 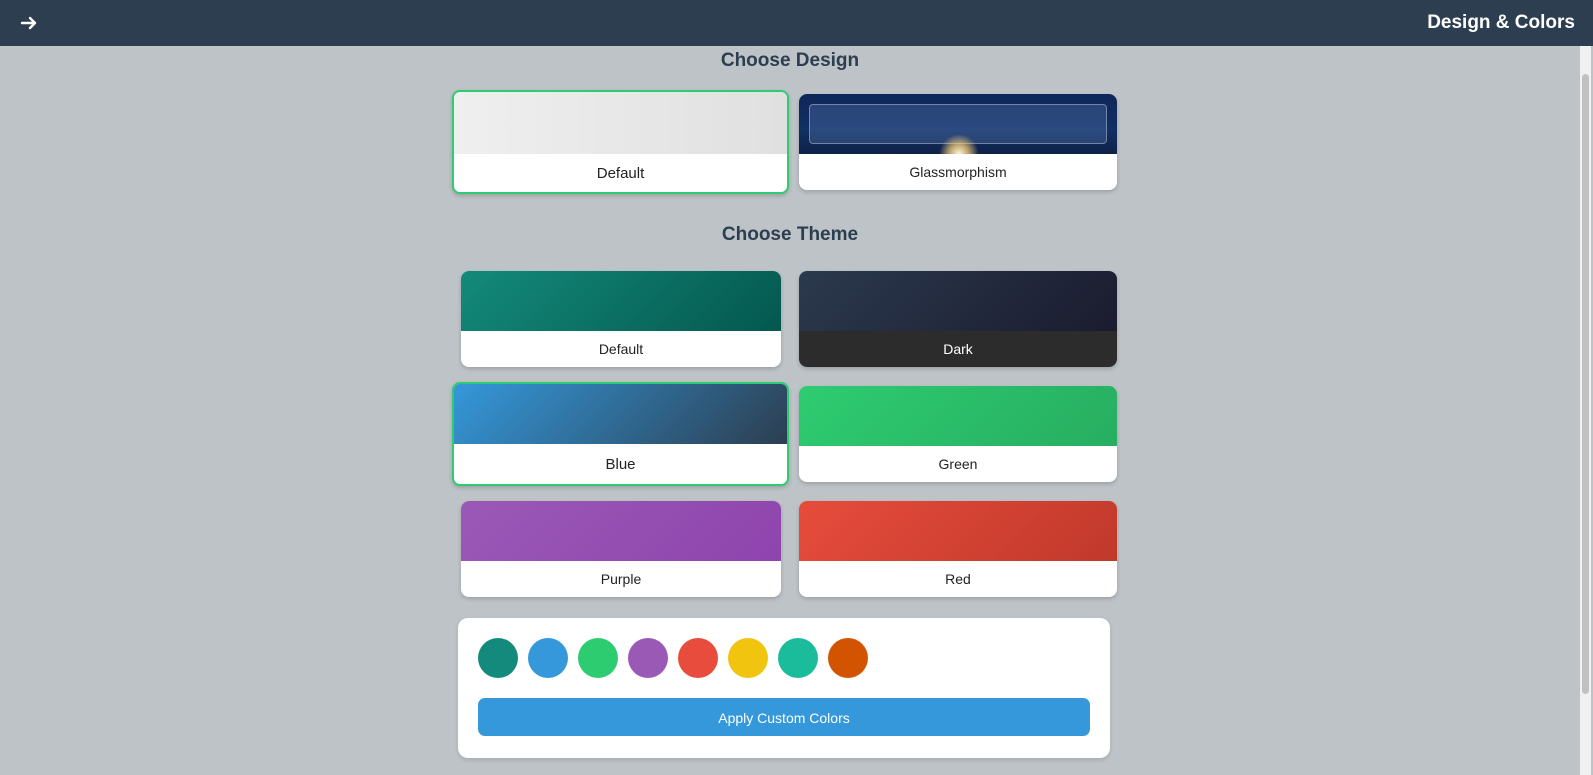 I want to click on design-card-glassmorphism: Glassmorphism, so click(x=958, y=142).